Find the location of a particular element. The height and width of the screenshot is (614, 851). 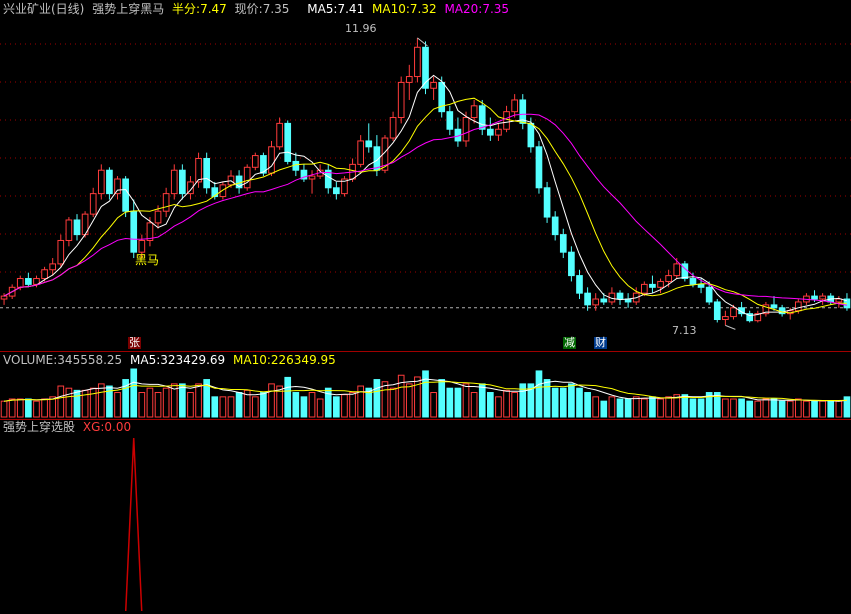

signal-label-heima: 黑马 is located at coordinates (147, 260).